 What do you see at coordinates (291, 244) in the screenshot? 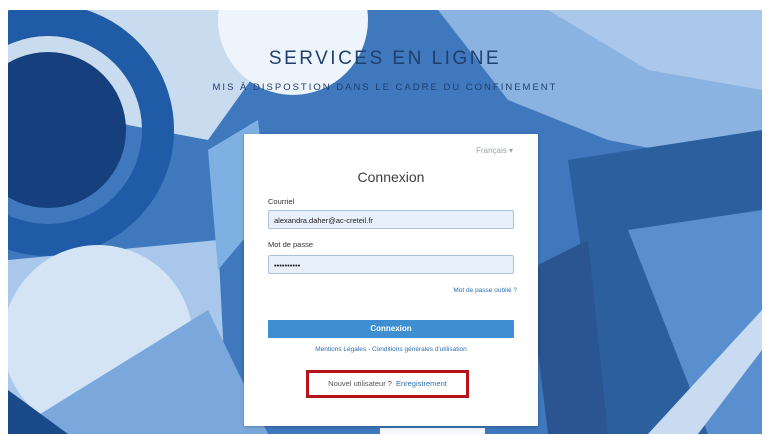
I see `password-label: Mot de passe` at bounding box center [291, 244].